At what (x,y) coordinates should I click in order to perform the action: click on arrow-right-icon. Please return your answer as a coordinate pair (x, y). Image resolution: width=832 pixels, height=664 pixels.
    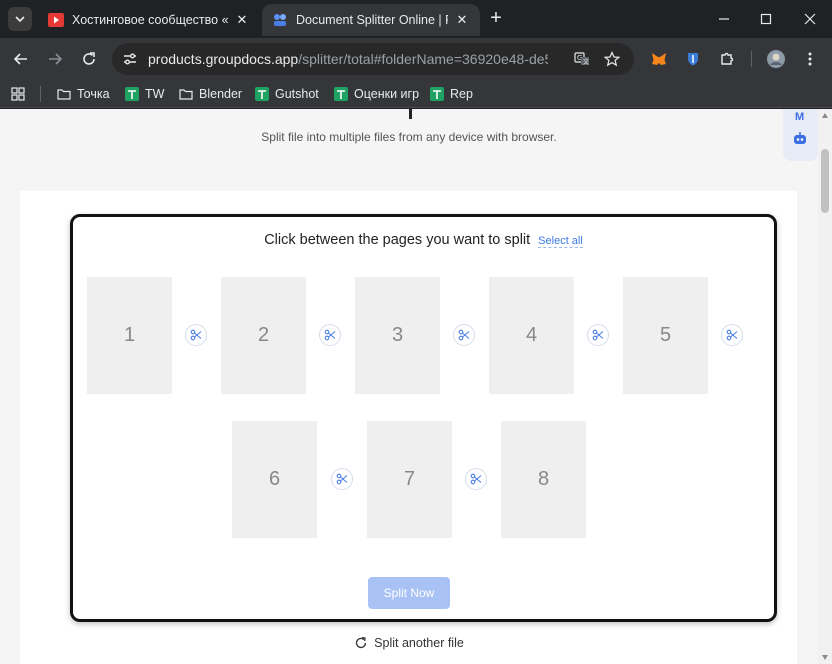
    Looking at the image, I should click on (56, 59).